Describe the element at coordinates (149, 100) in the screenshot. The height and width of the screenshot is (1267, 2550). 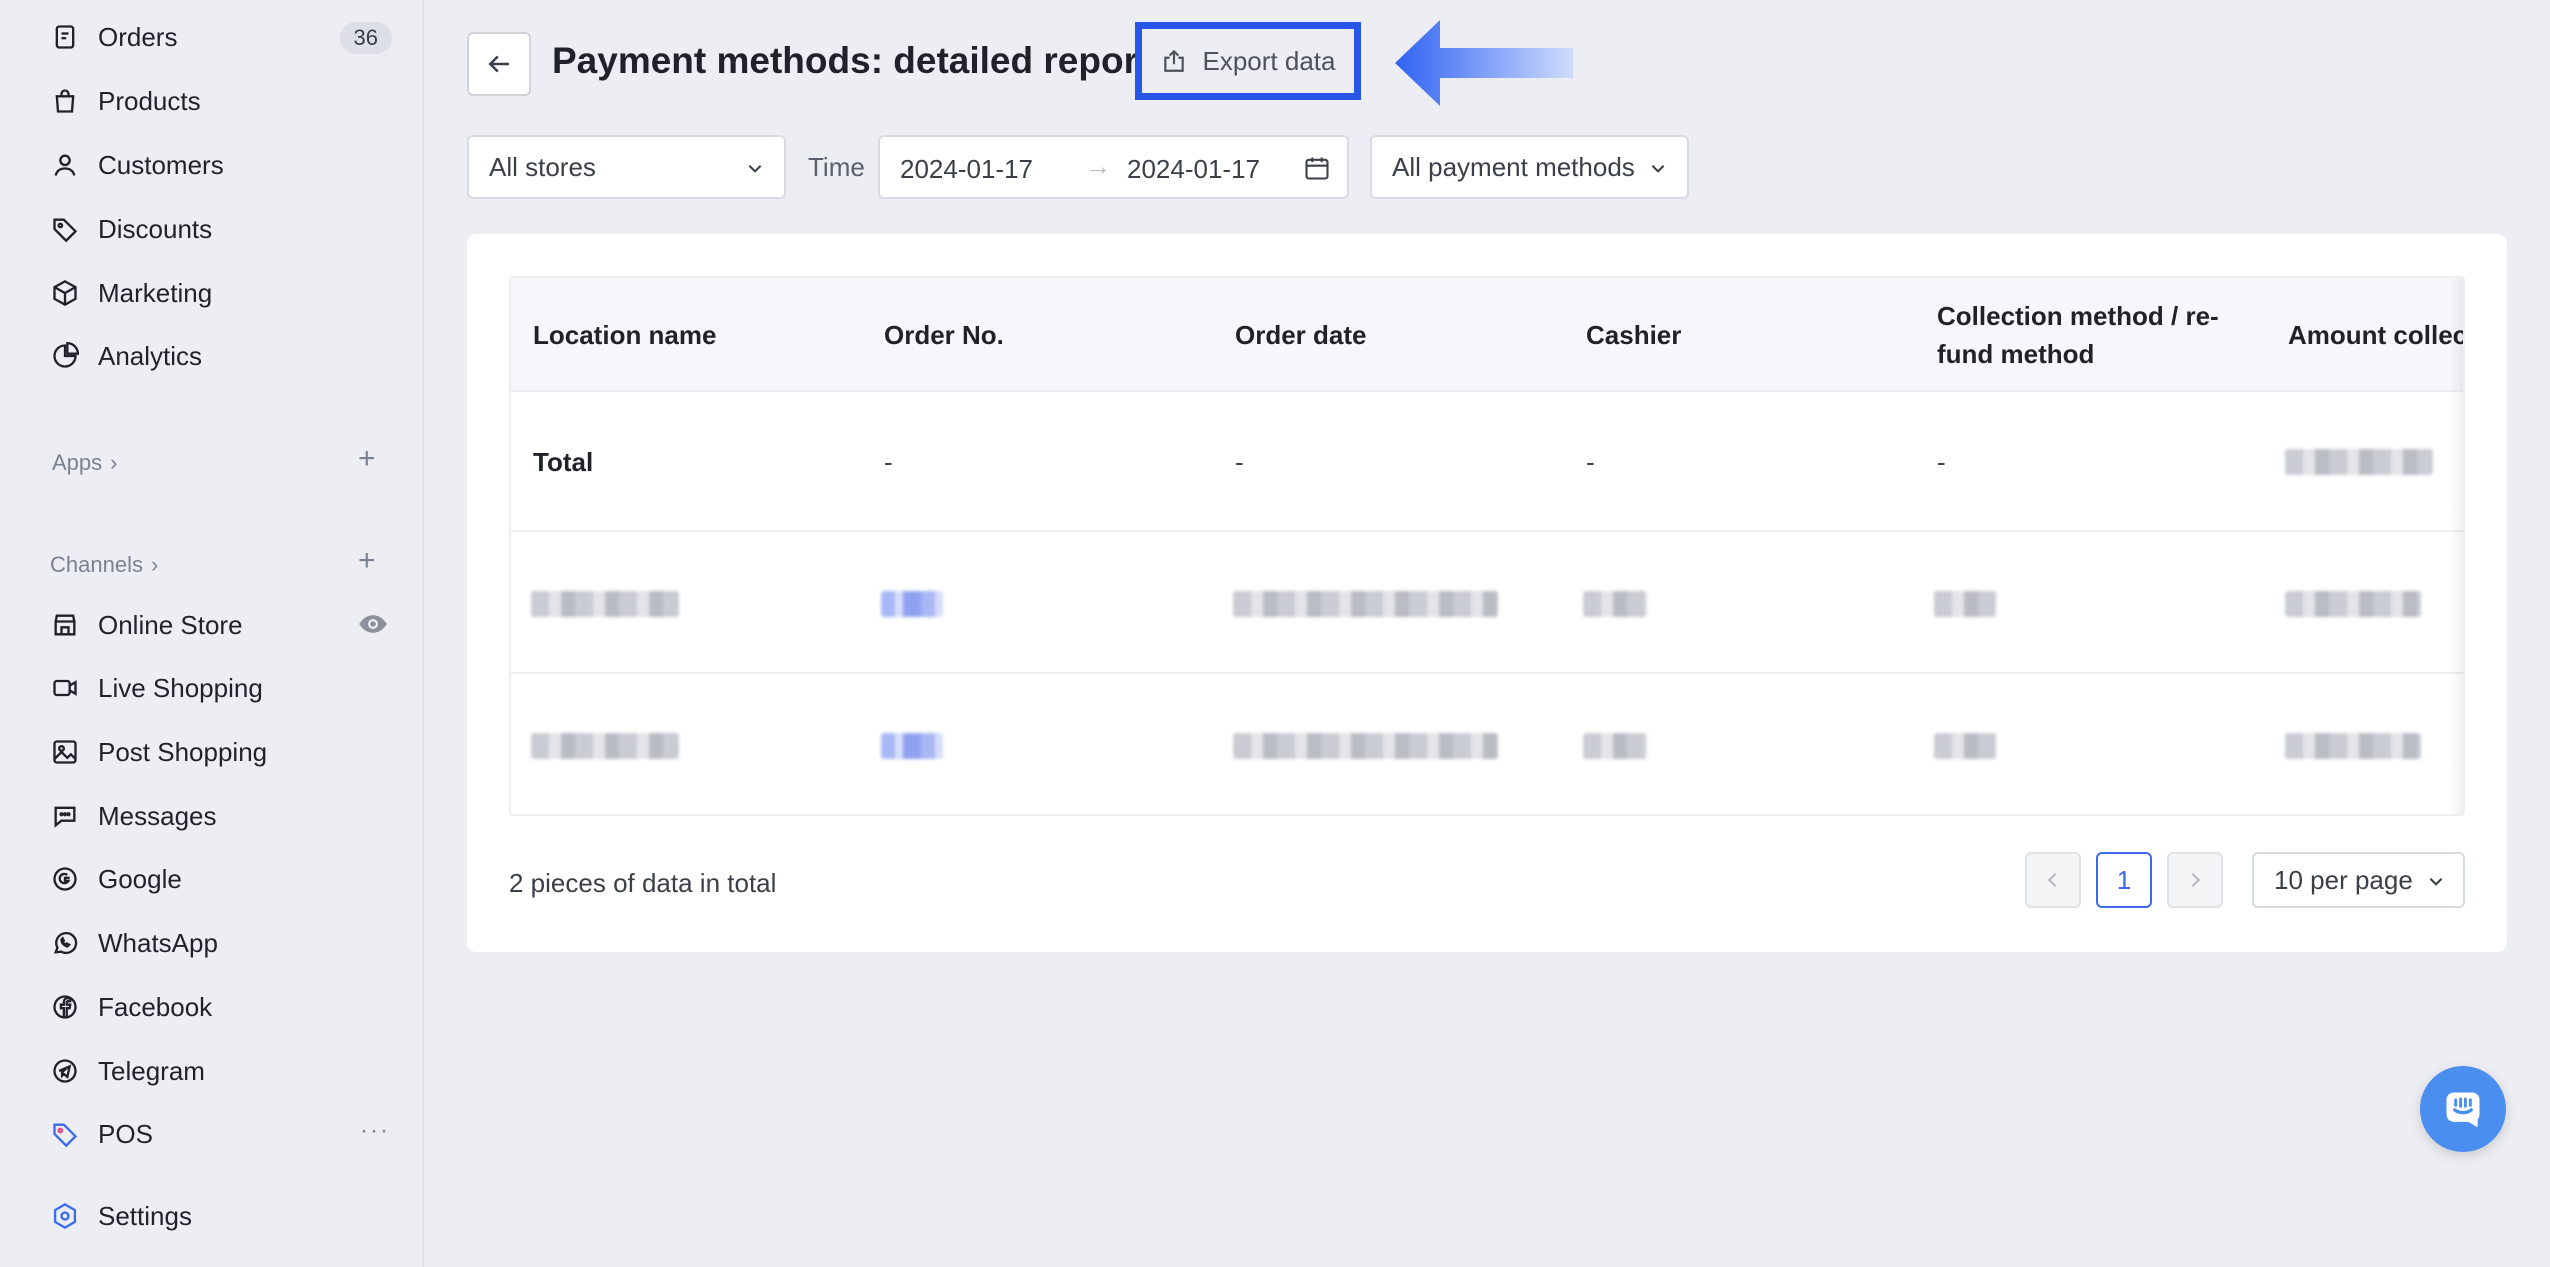
I see `sidebar-item-label: Products` at that location.